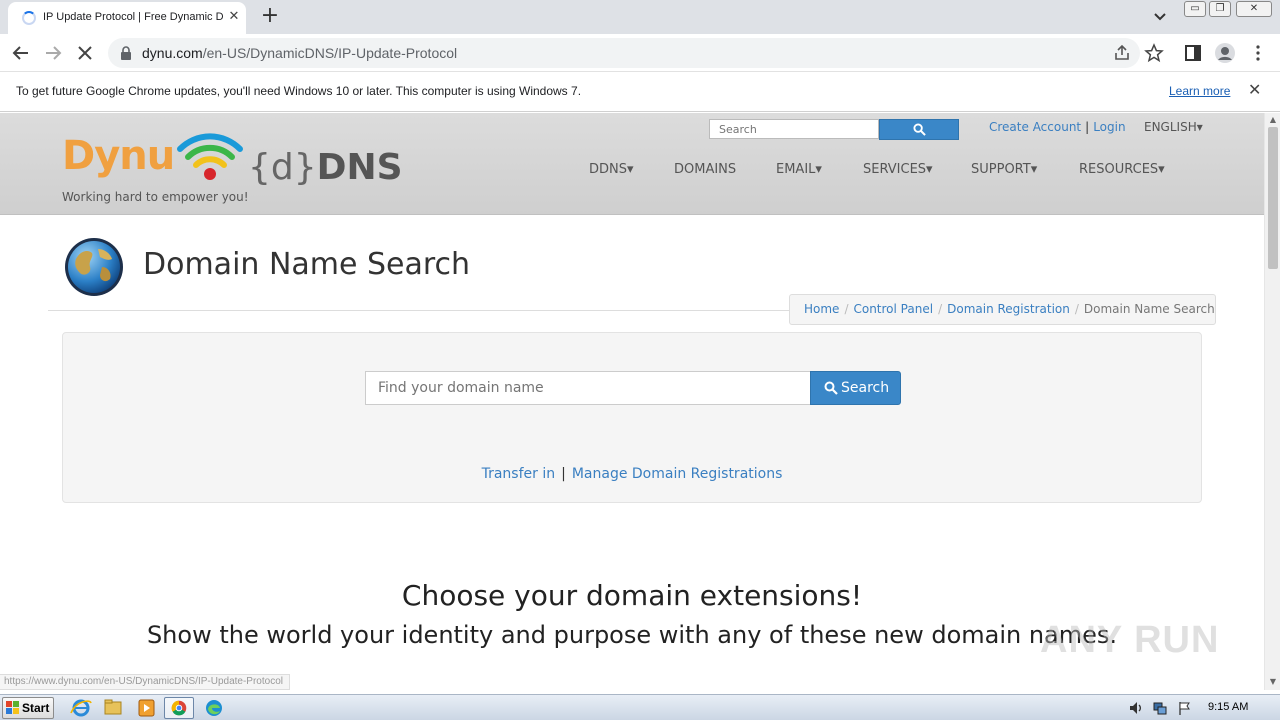  I want to click on profile-avatar-icon, so click(1225, 53).